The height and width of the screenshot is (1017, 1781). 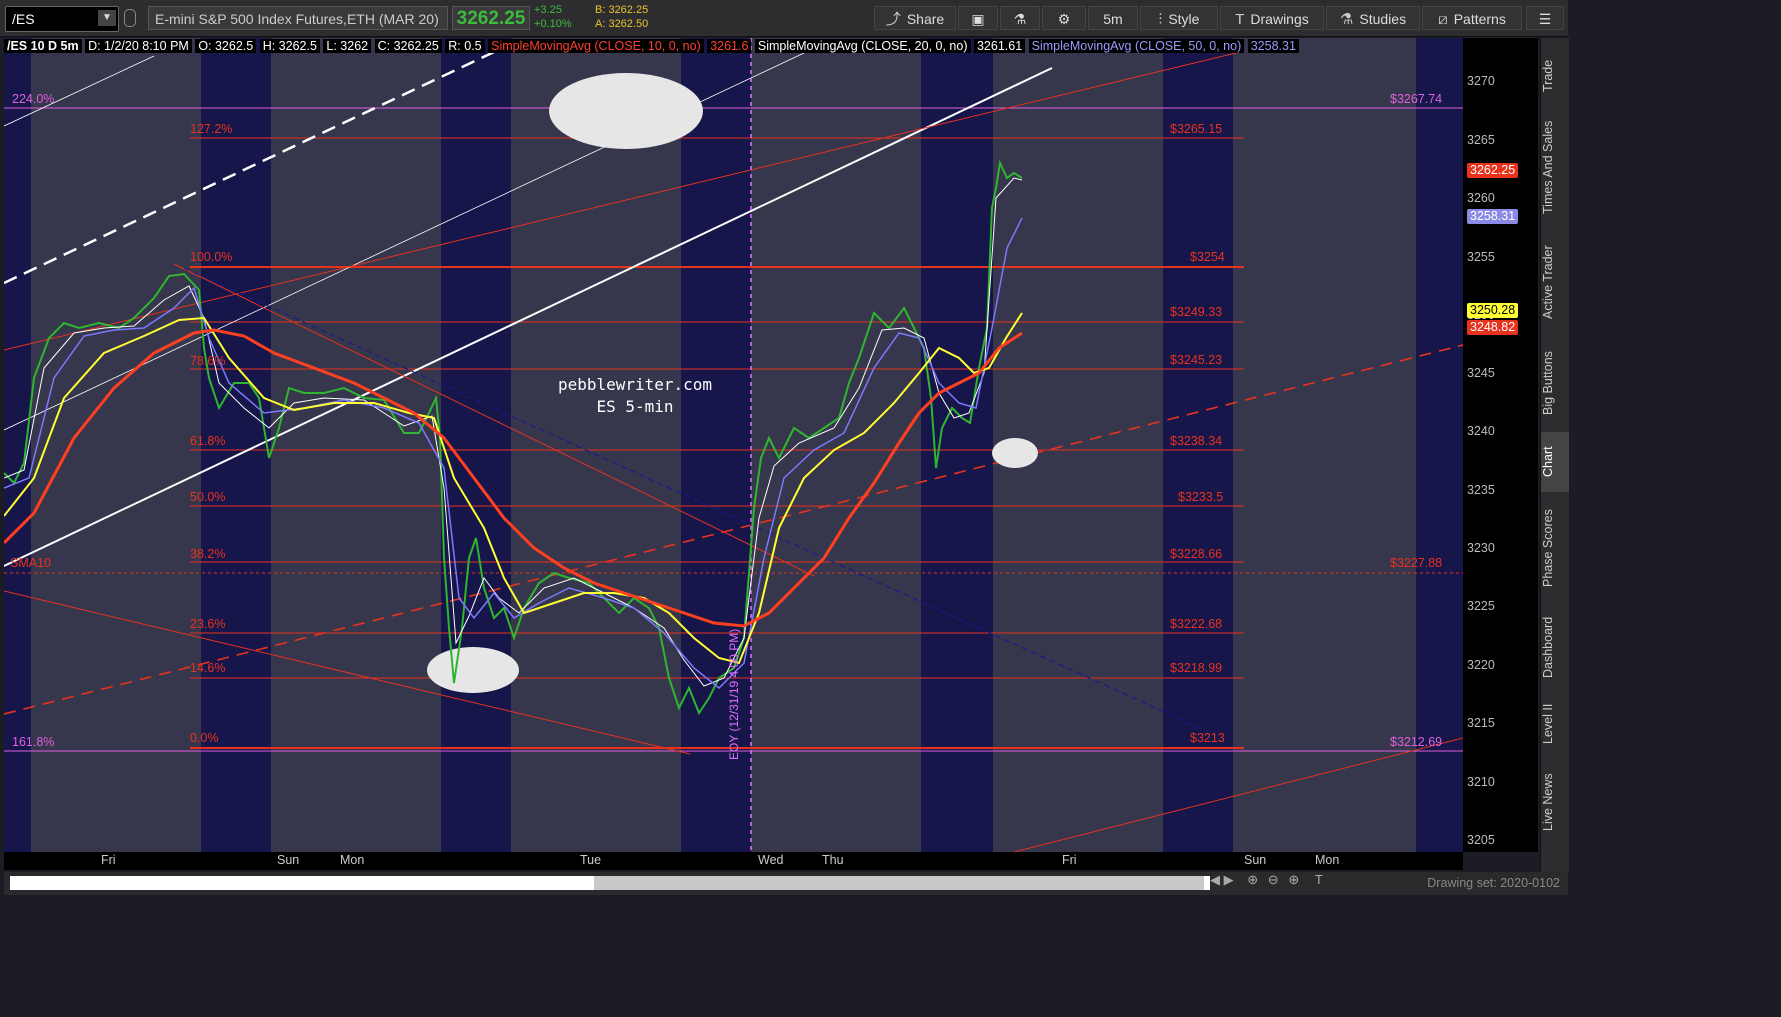 I want to click on fib-label: 0.0%, so click(x=204, y=738).